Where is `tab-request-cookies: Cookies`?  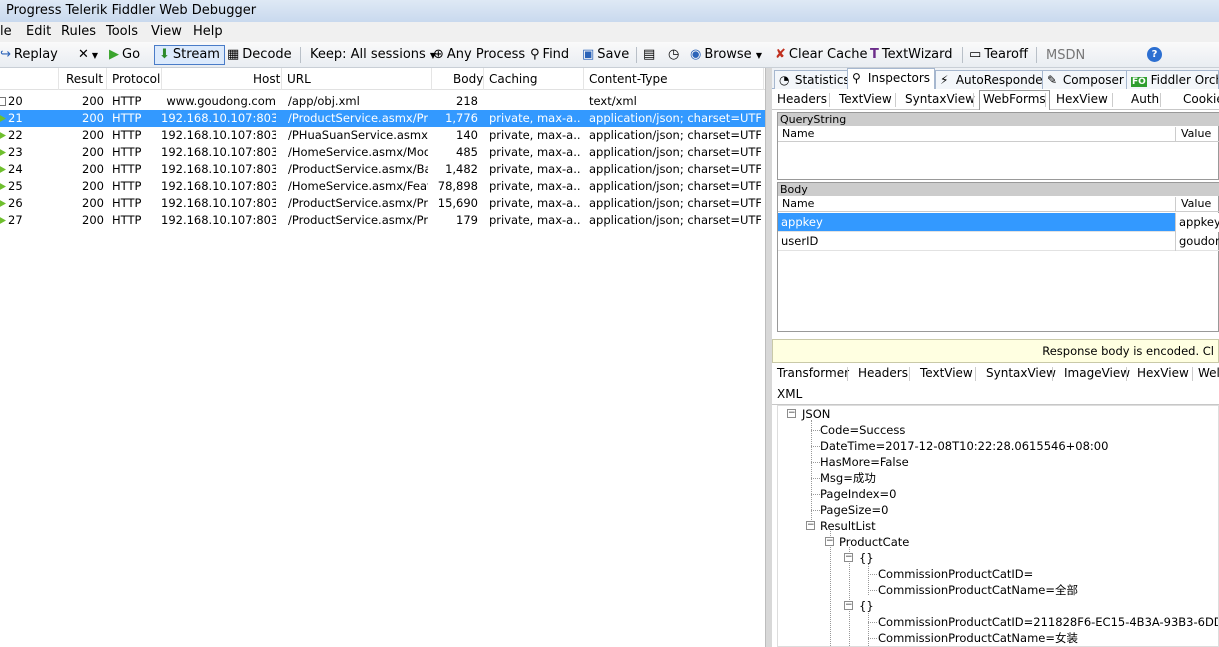 tab-request-cookies: Cookies is located at coordinates (1199, 99).